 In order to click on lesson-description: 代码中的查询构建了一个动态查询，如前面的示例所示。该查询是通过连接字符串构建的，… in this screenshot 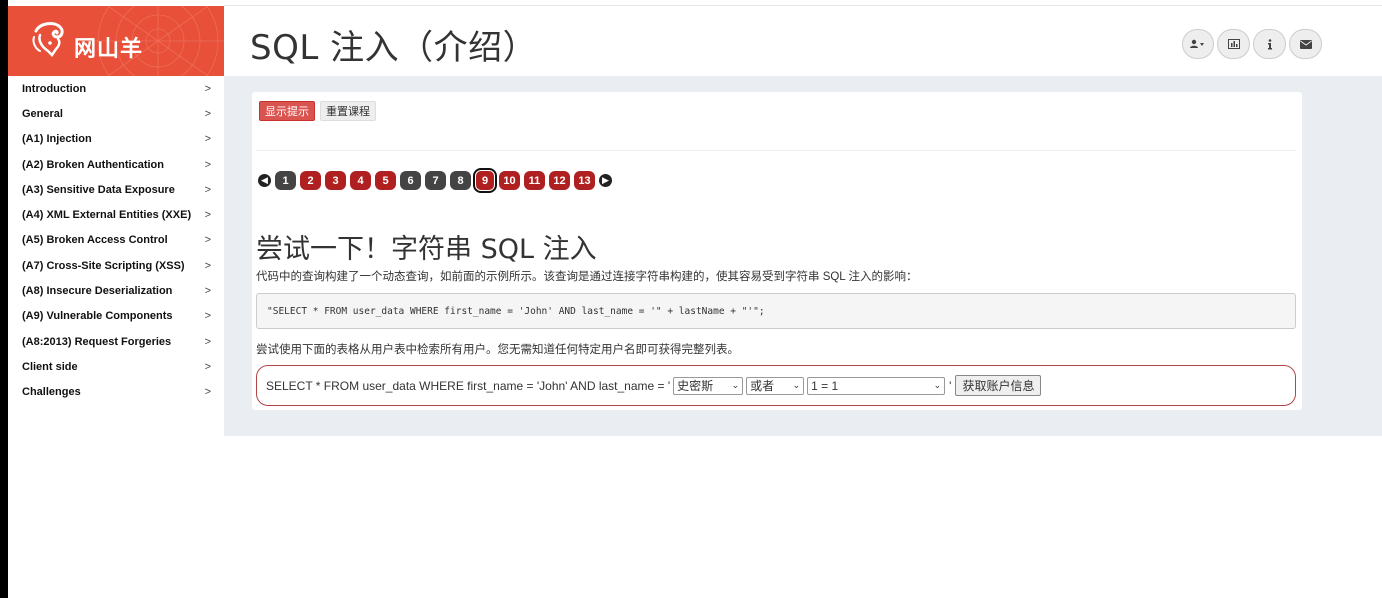, I will do `click(587, 277)`.